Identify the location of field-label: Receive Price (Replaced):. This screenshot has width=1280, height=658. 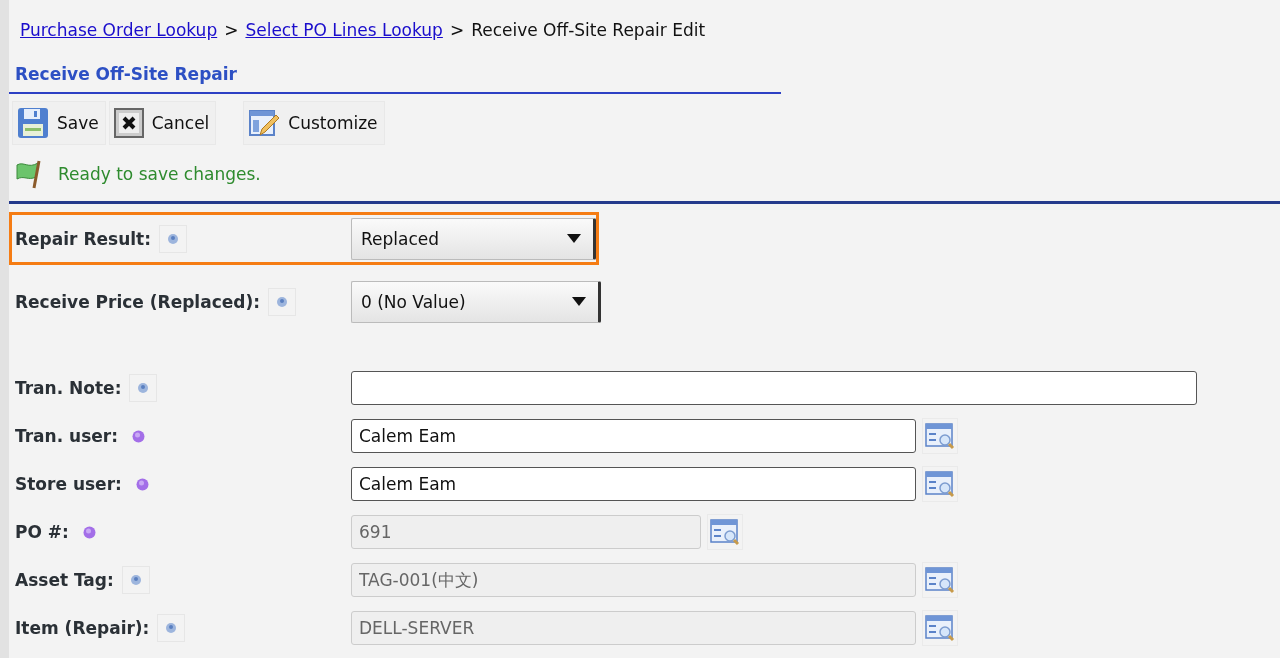
(137, 301).